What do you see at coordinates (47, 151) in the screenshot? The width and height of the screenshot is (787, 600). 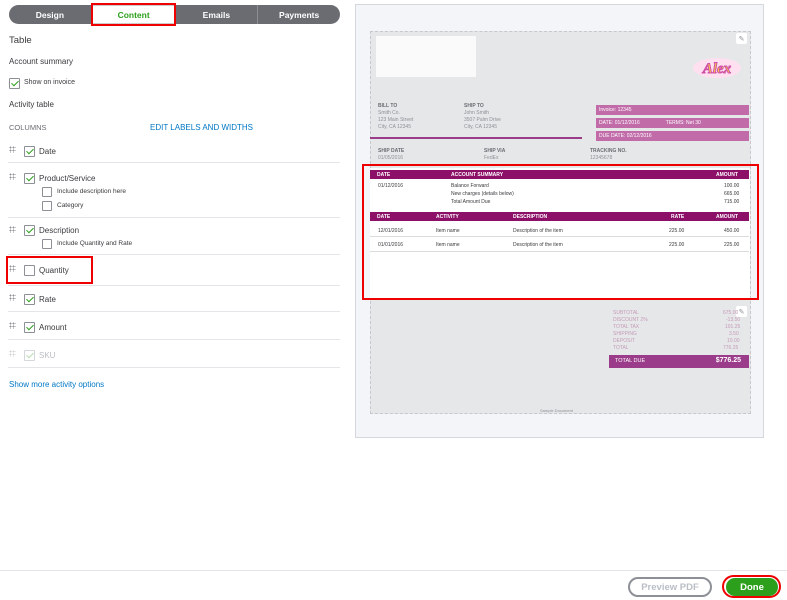 I see `date-column-label: Date` at bounding box center [47, 151].